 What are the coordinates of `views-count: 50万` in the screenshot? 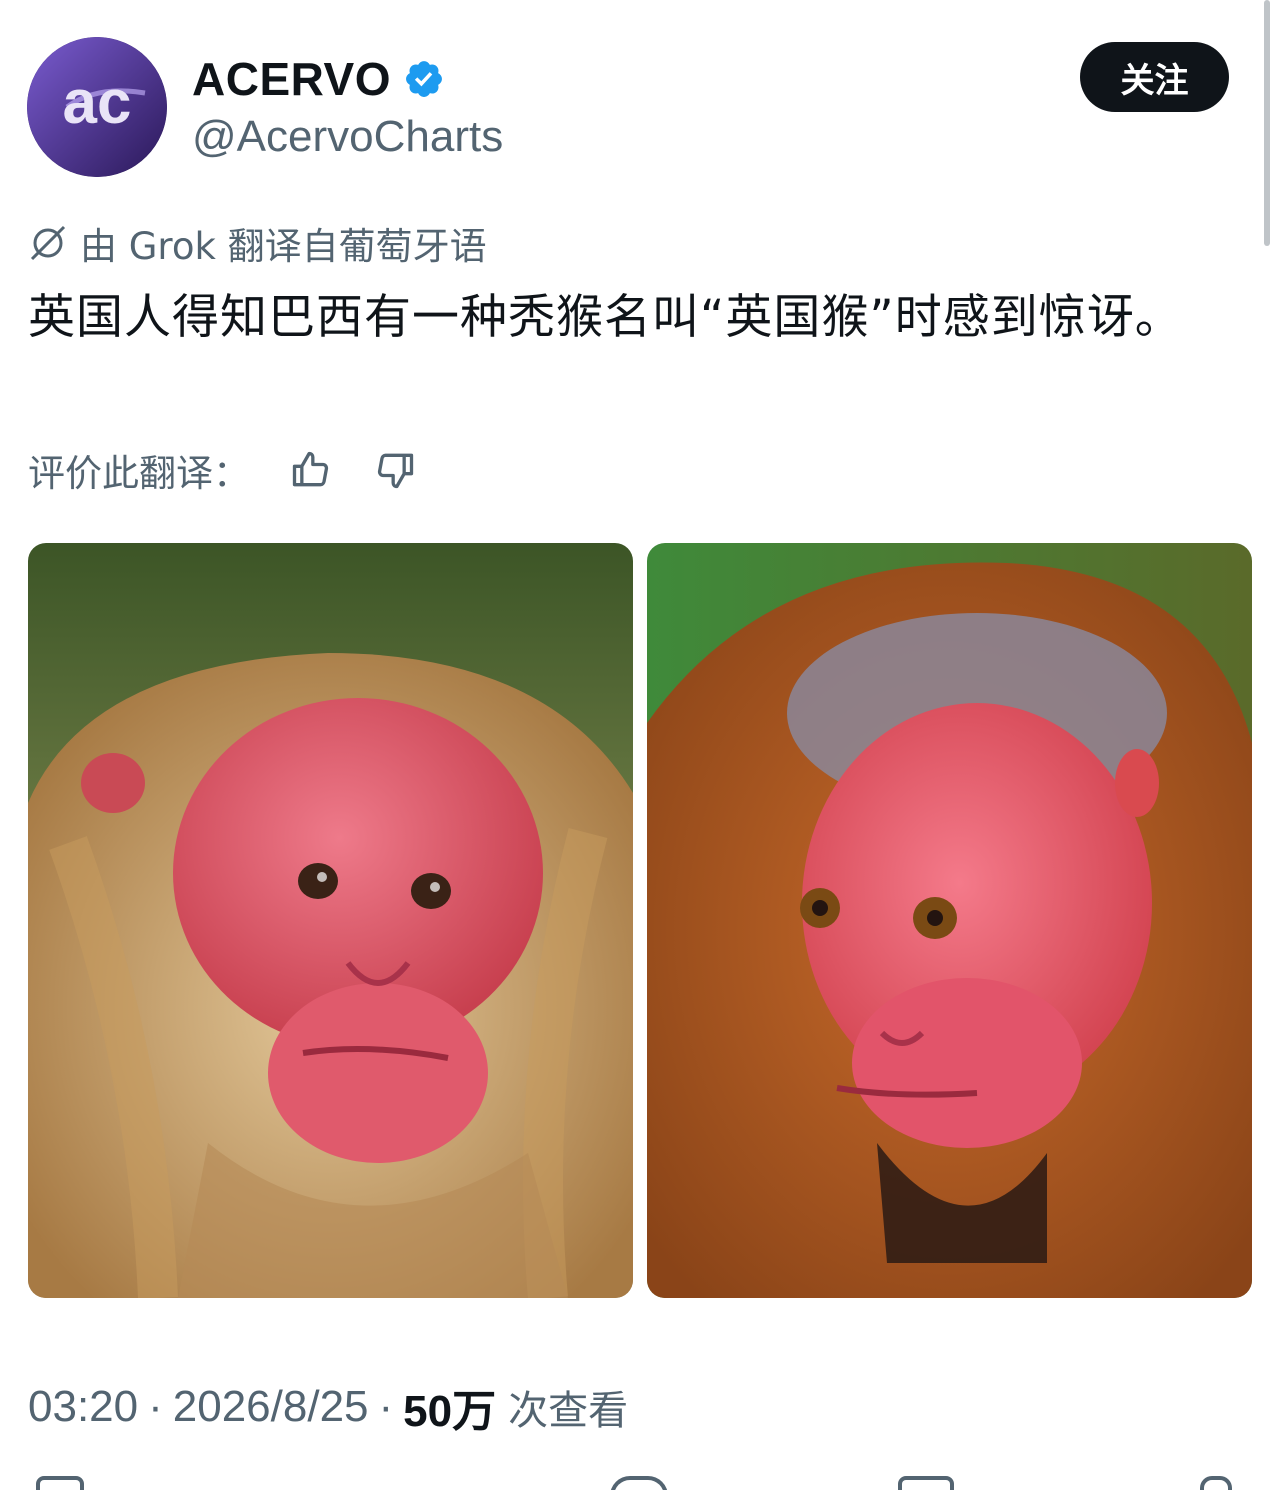 It's located at (450, 1411).